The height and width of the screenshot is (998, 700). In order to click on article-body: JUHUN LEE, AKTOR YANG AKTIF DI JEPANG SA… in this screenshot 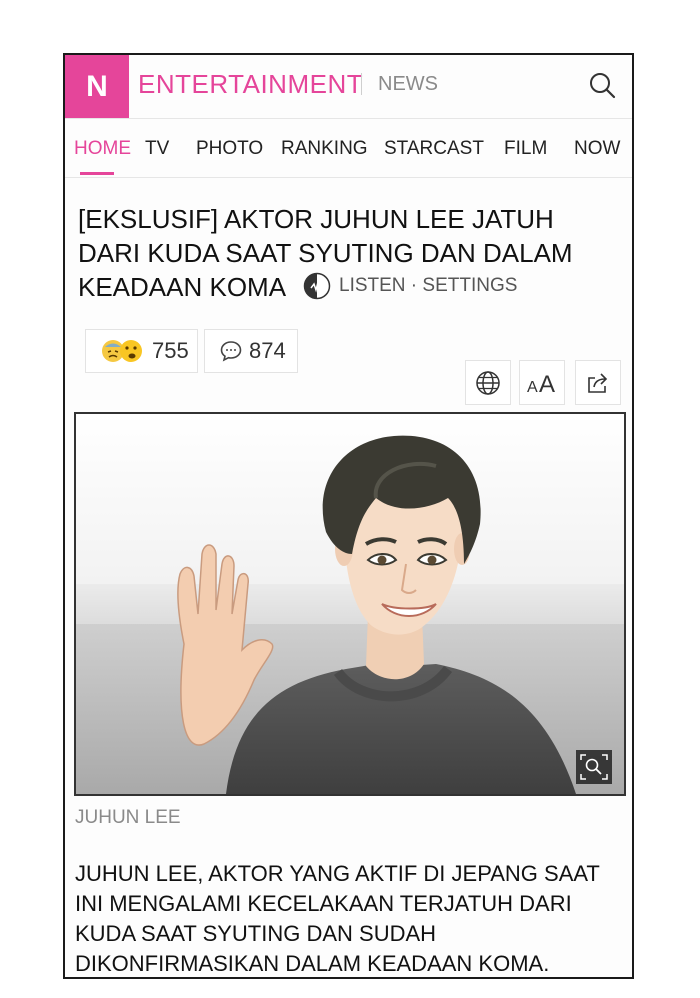, I will do `click(337, 918)`.